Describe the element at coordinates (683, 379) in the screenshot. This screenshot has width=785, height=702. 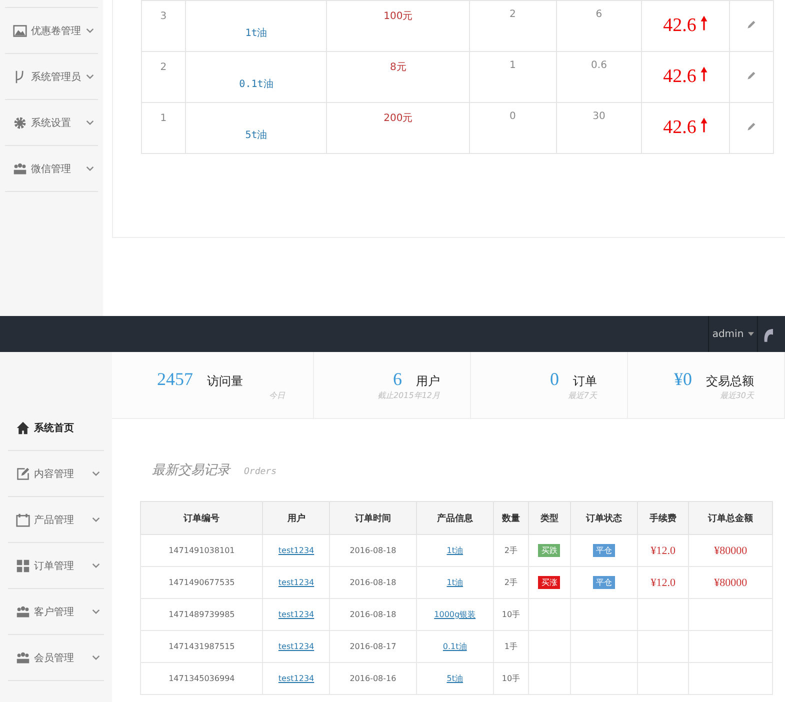
I see `stat-value: ¥0` at that location.